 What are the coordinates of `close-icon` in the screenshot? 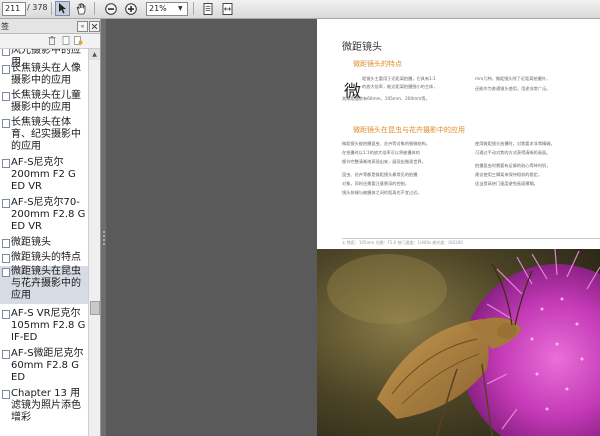 It's located at (94, 26).